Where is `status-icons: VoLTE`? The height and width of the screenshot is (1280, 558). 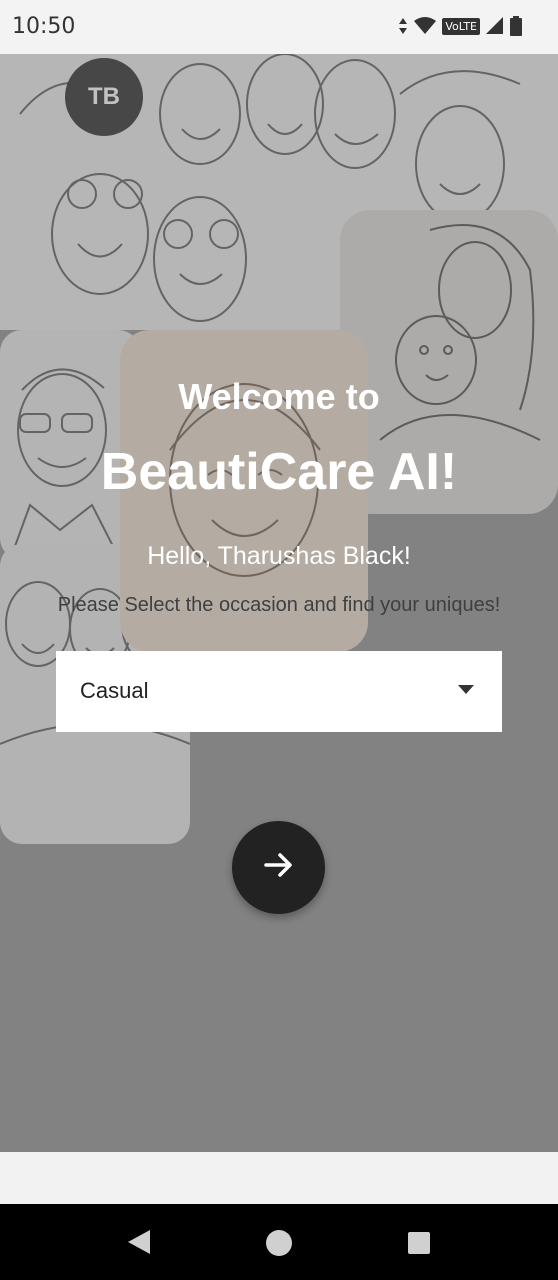
status-icons: VoLTE is located at coordinates (460, 26).